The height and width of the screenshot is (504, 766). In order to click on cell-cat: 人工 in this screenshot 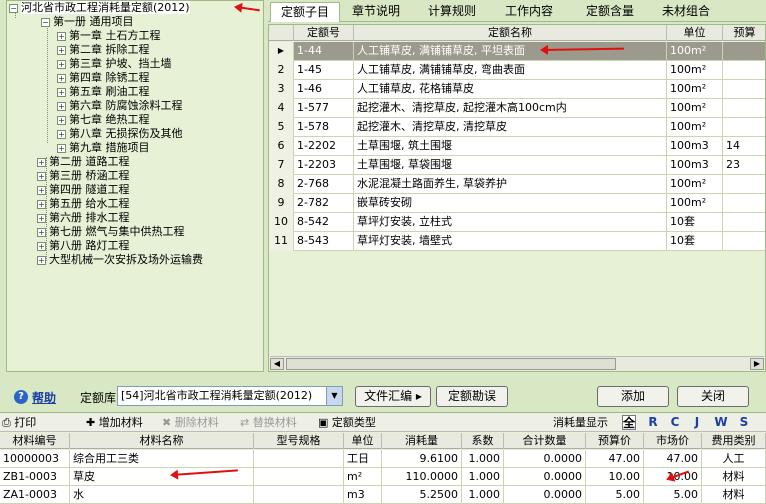, I will do `click(734, 459)`.